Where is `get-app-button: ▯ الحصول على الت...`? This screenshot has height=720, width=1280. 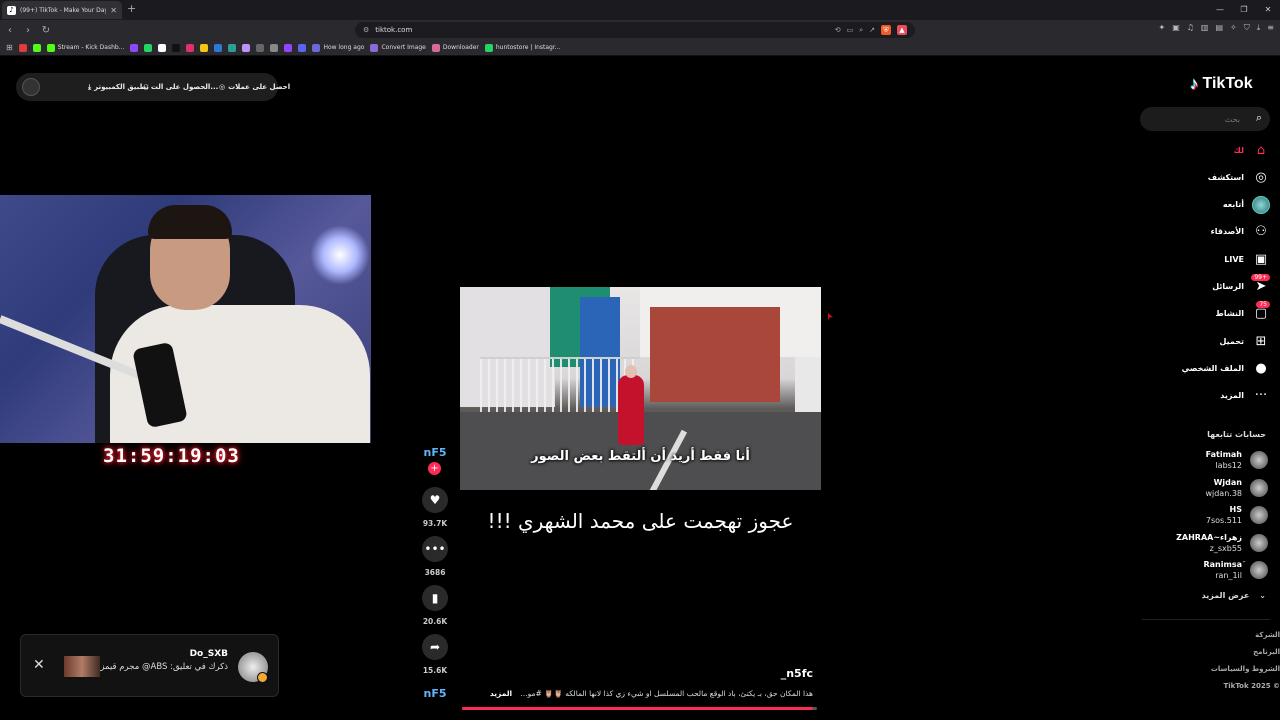
get-app-button: ▯ الحصول على الت... is located at coordinates (181, 87).